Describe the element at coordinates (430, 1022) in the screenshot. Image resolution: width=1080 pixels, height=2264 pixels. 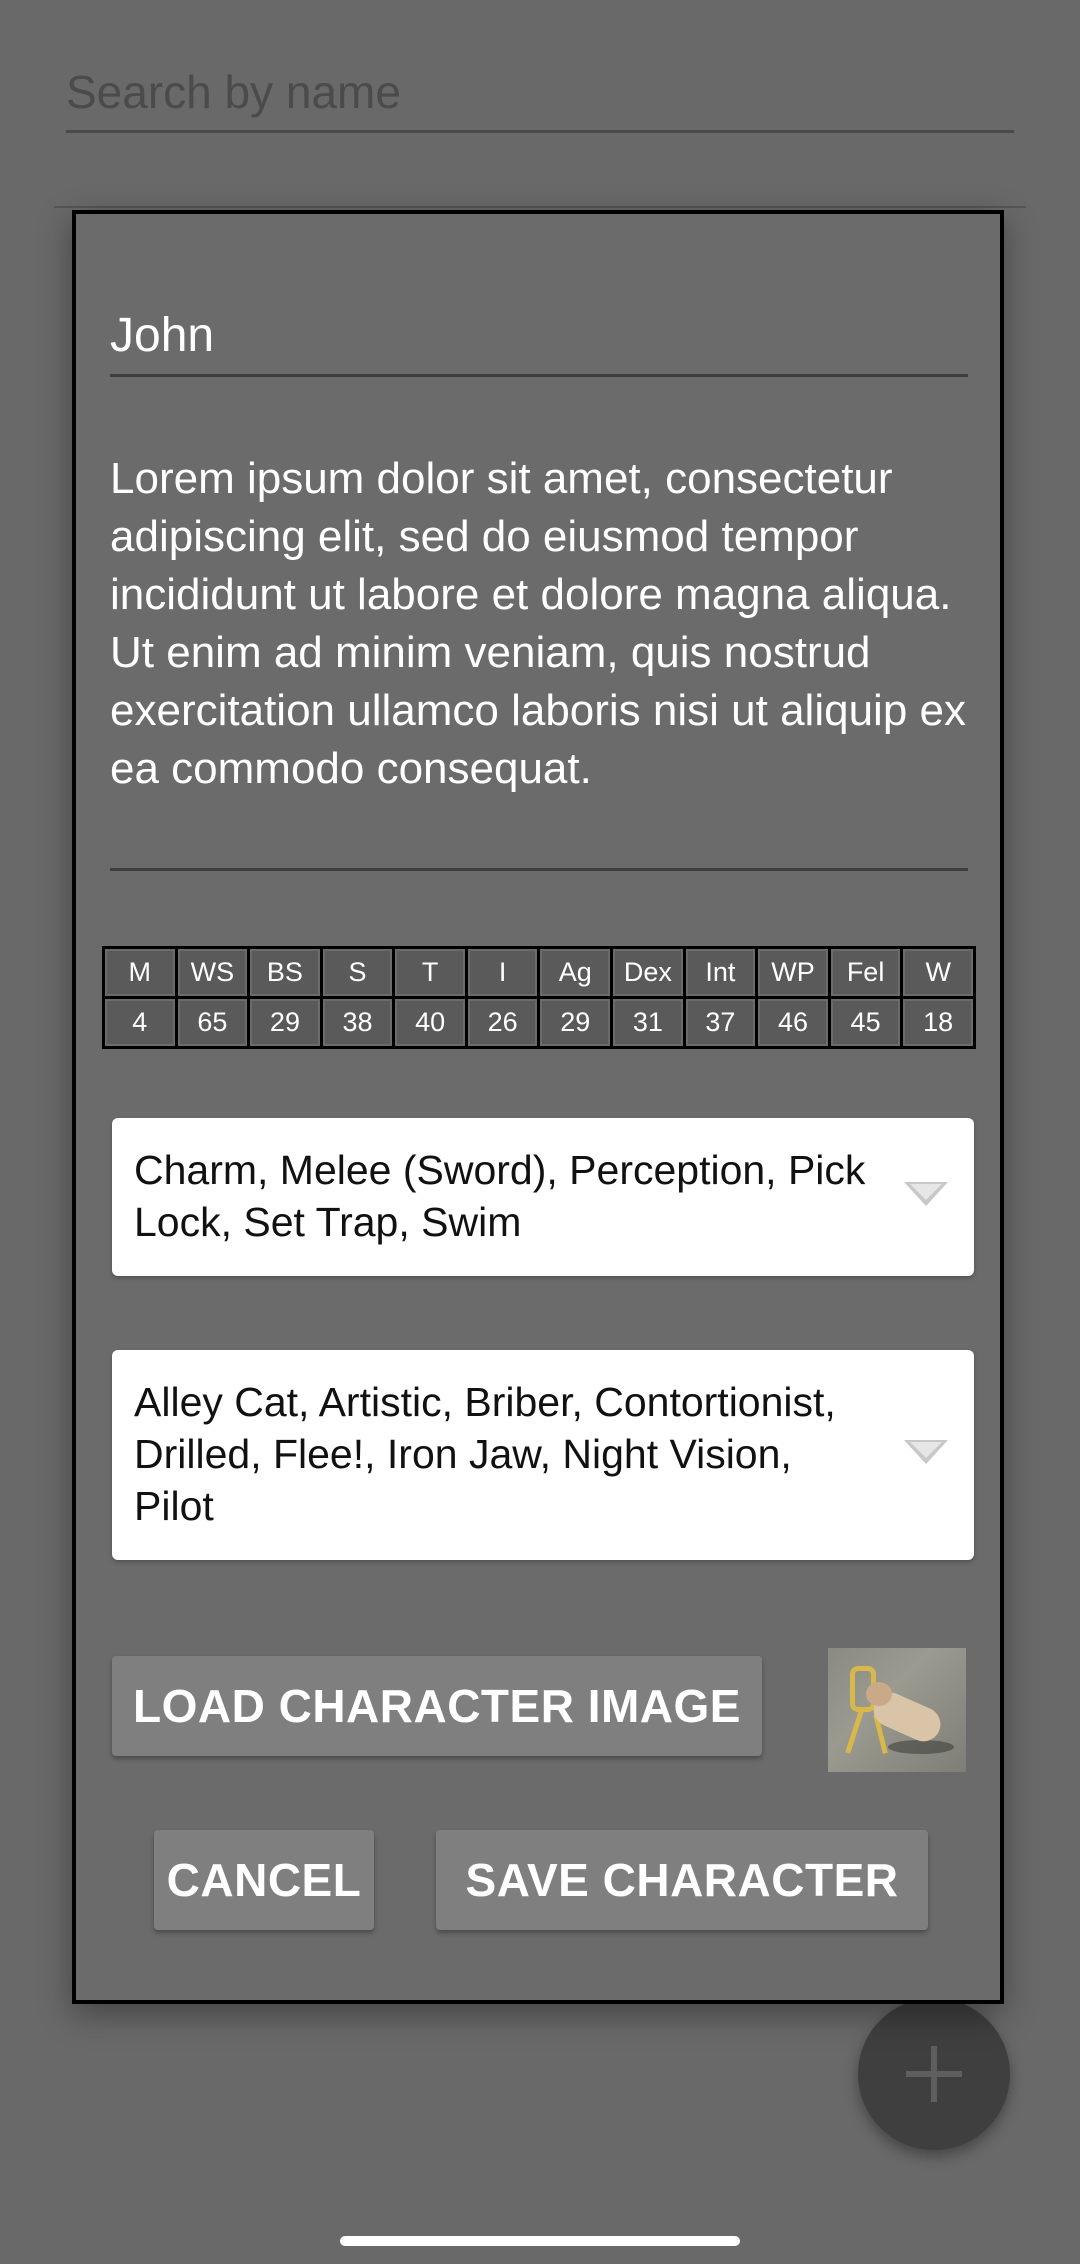
I see `stat-value: 40` at that location.